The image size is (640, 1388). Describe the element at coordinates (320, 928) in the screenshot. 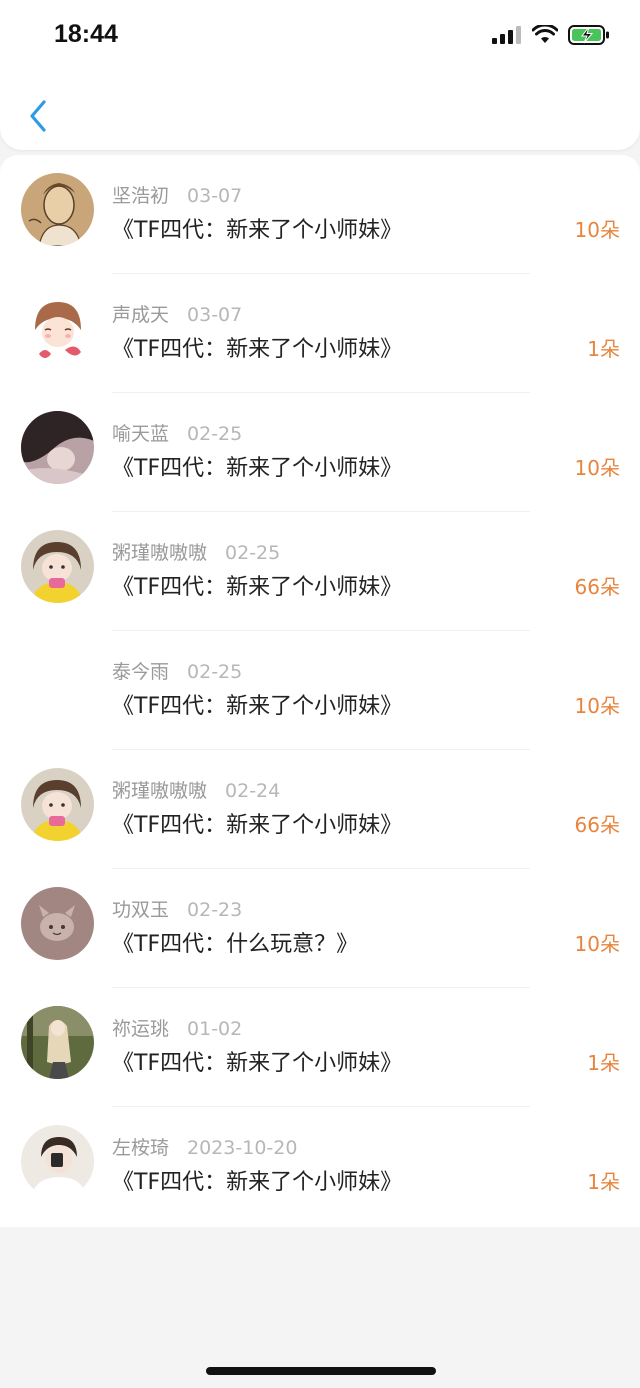

I see `list-item: 功双玉 02-23 《TF四代：什么玩意？》 10朵` at that location.